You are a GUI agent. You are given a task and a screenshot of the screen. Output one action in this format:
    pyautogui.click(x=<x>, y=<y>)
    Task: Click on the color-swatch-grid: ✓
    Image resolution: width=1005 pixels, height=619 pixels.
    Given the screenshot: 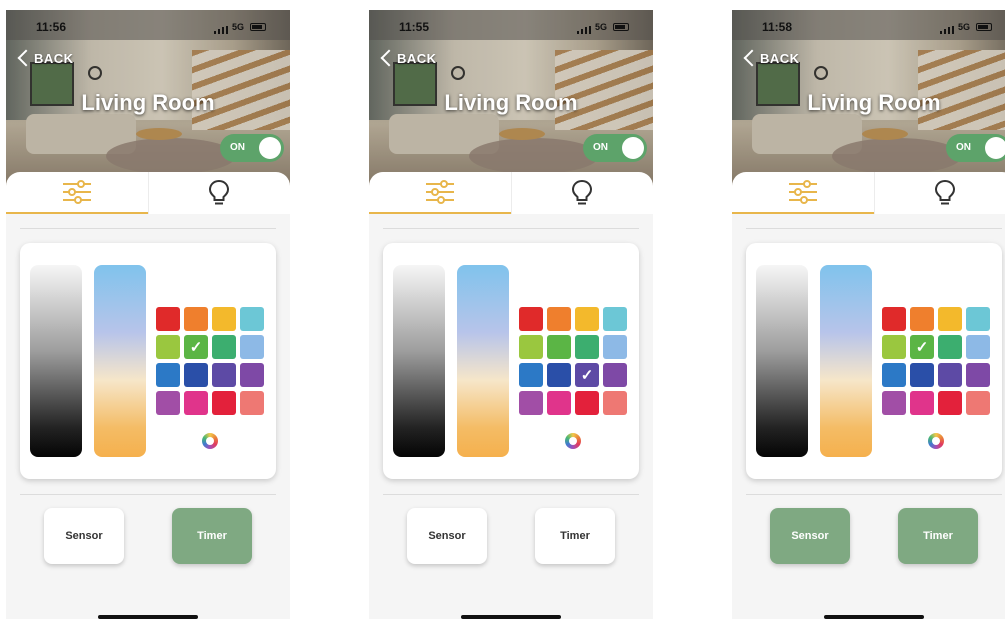 What is the action you would take?
    pyautogui.click(x=210, y=361)
    